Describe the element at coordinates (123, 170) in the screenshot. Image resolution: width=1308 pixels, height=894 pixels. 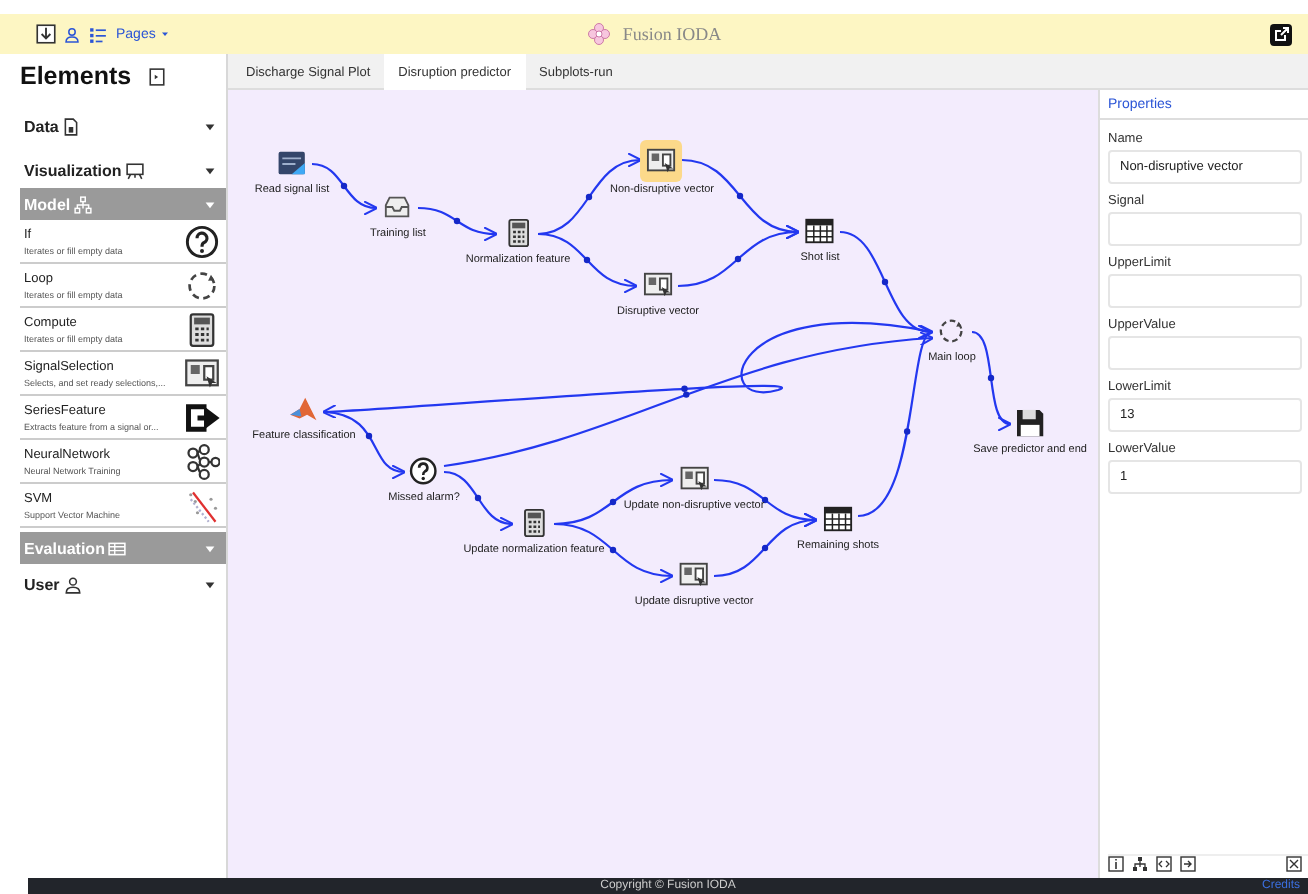
I see `section-header: Visualization` at that location.